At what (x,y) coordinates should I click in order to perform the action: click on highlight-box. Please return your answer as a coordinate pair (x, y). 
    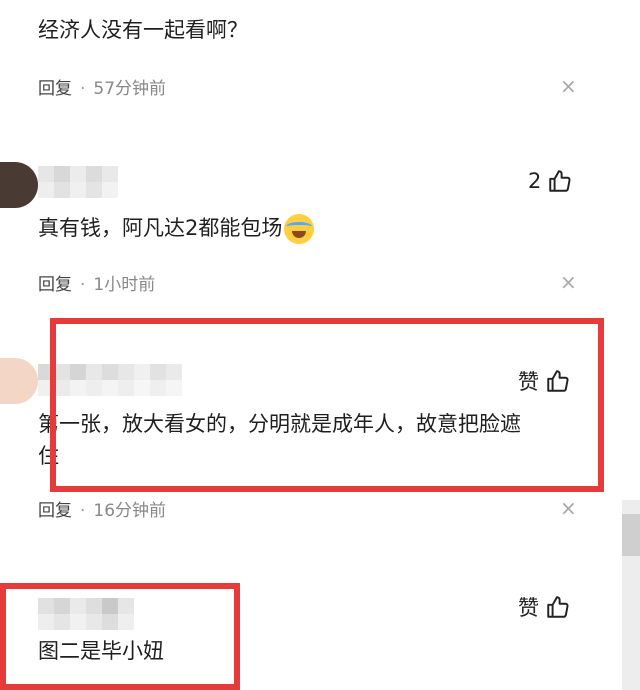
    Looking at the image, I should click on (120, 636).